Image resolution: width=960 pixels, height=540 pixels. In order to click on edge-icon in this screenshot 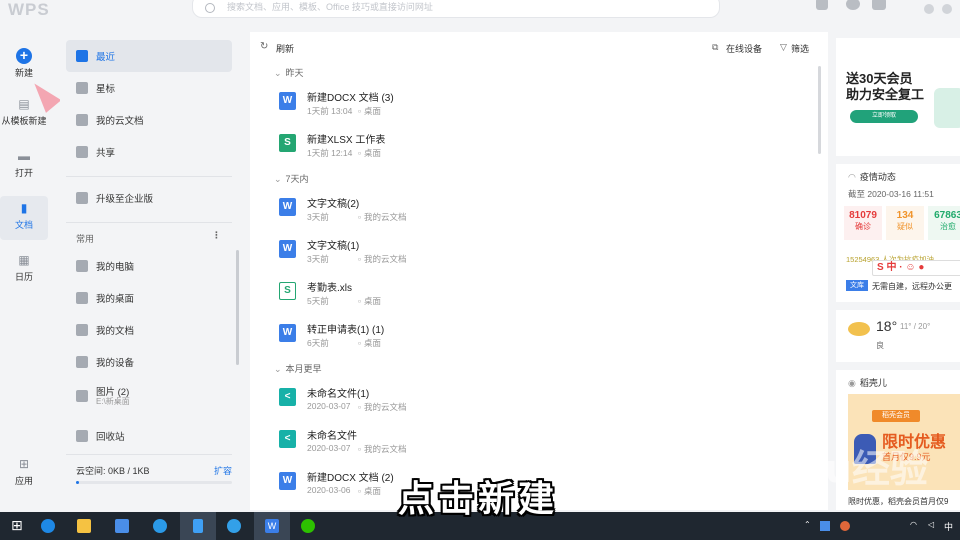, I will do `click(48, 526)`.